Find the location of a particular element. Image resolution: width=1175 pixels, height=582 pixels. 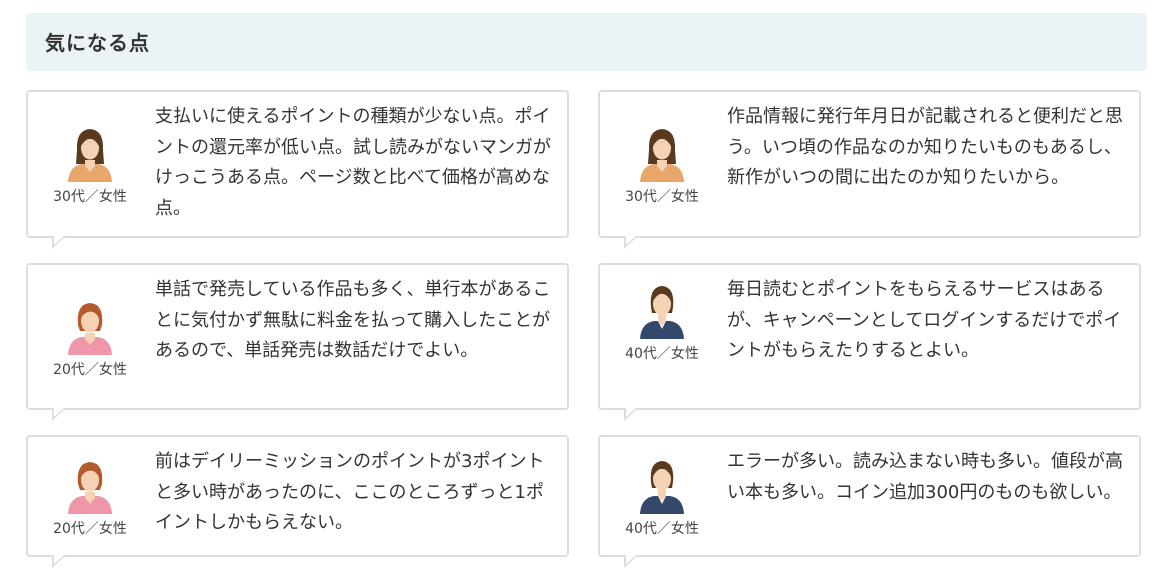

section-header: 気になる点 is located at coordinates (586, 42).